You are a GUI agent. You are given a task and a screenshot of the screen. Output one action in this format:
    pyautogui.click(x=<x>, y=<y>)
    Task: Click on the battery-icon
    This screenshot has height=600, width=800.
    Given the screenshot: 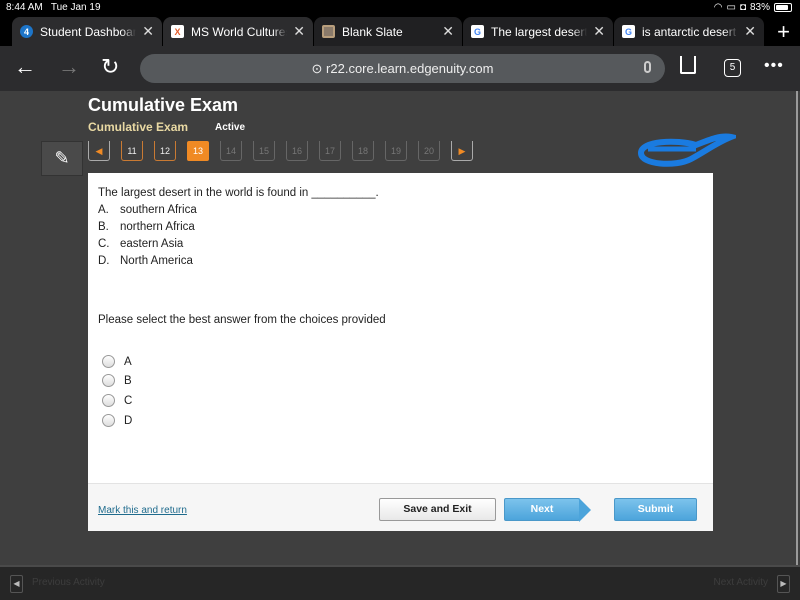 What is the action you would take?
    pyautogui.click(x=783, y=7)
    